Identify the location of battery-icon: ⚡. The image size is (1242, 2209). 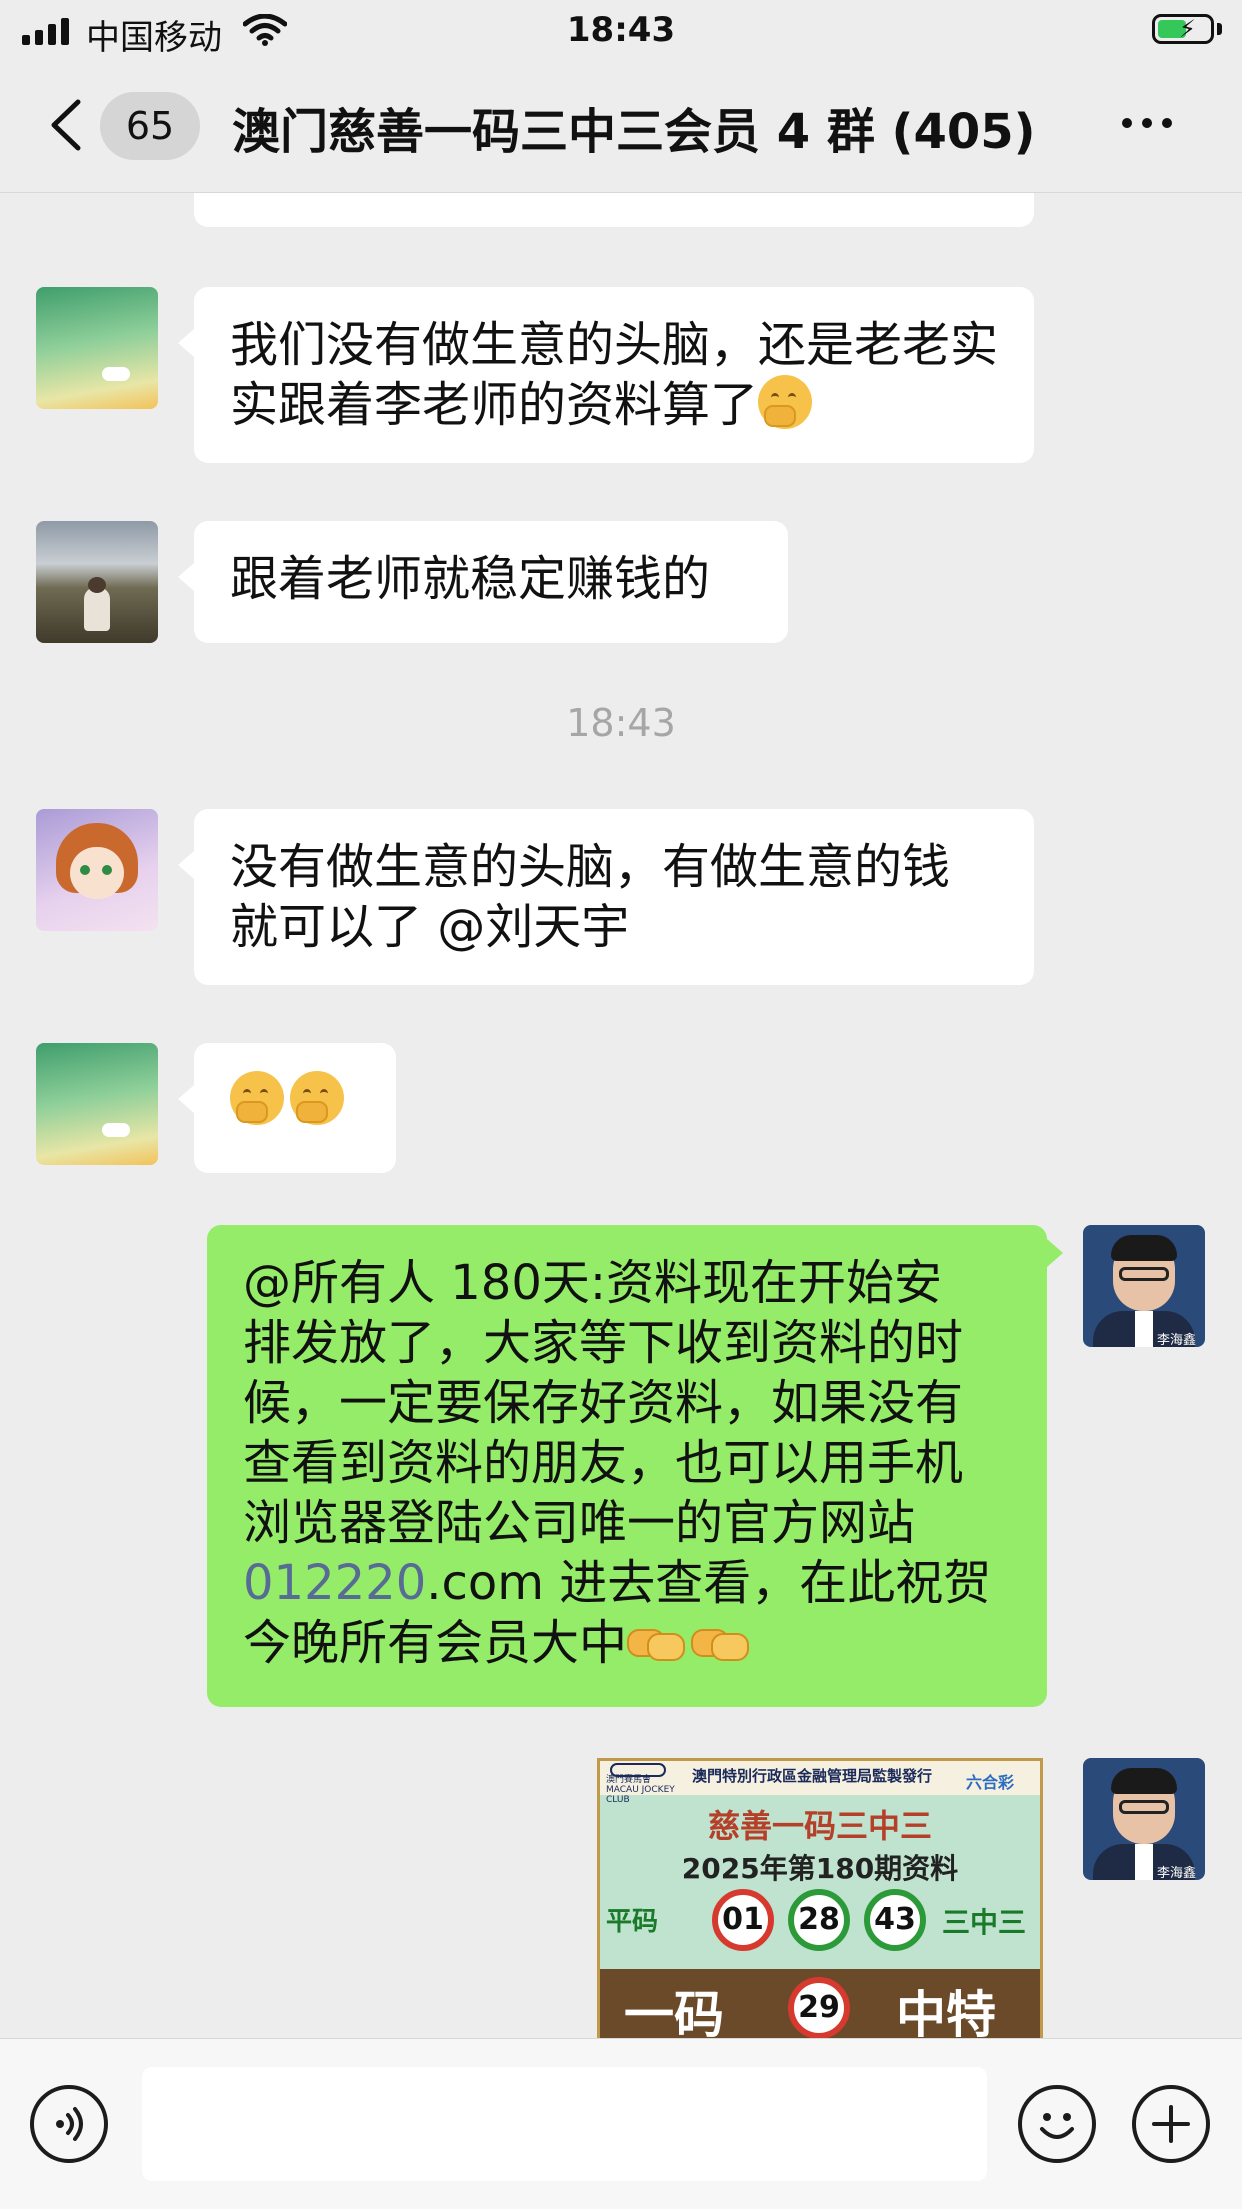
(1183, 29).